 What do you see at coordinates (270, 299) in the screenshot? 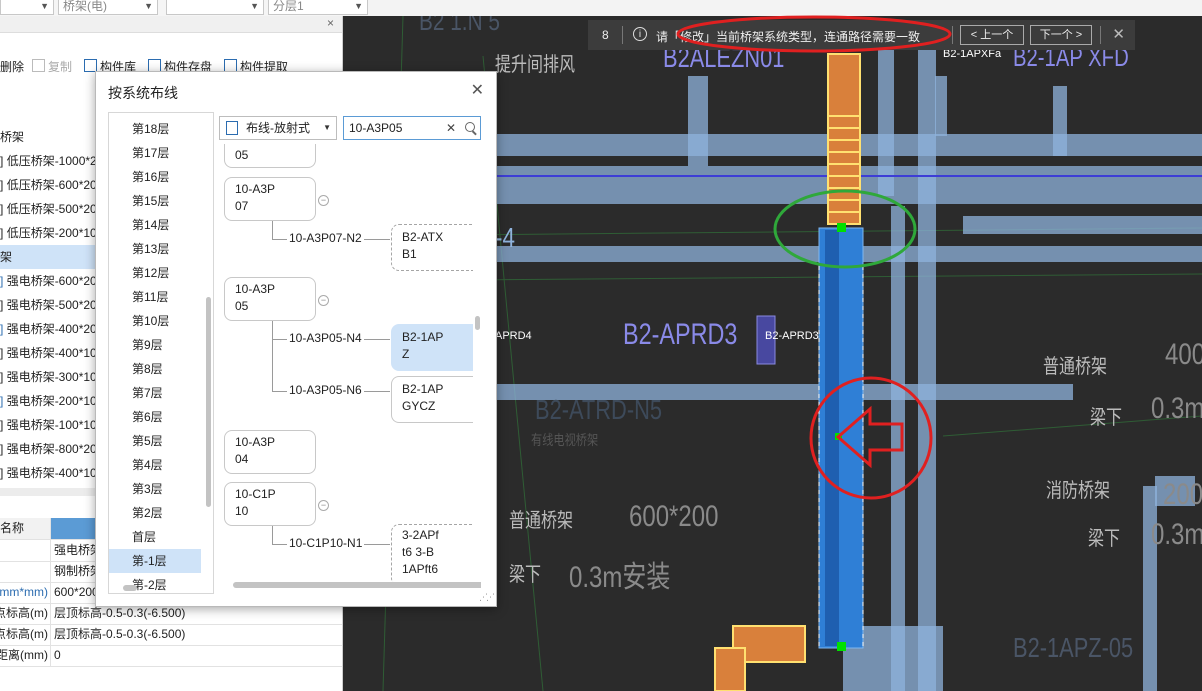
I see `tree-node: 10-A3P 05` at bounding box center [270, 299].